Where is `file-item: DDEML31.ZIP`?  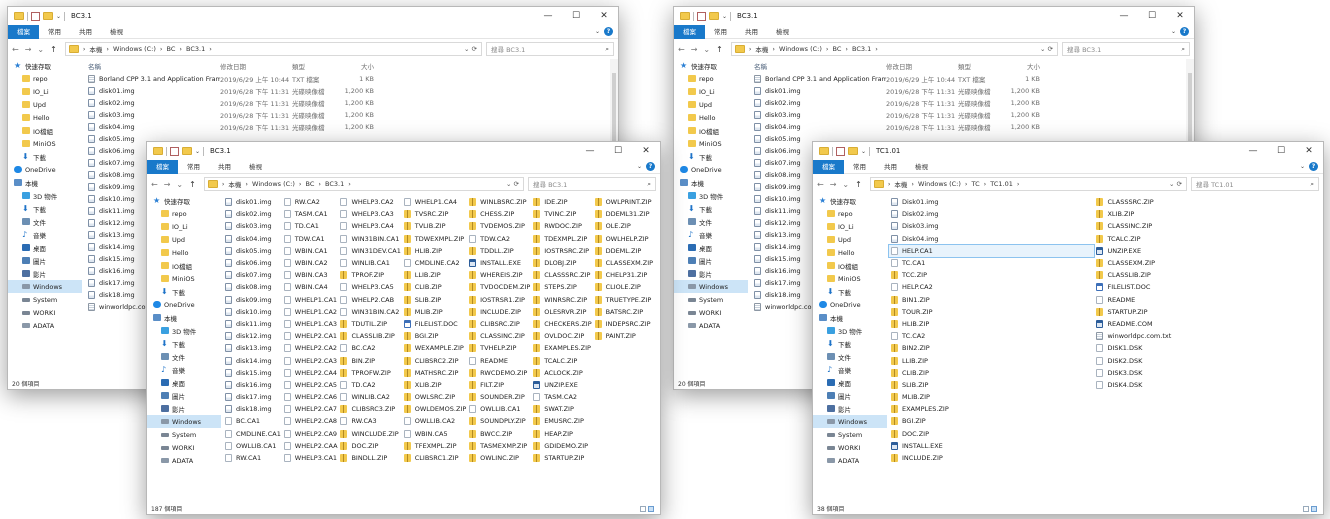 file-item: DDEML31.ZIP is located at coordinates (623, 214).